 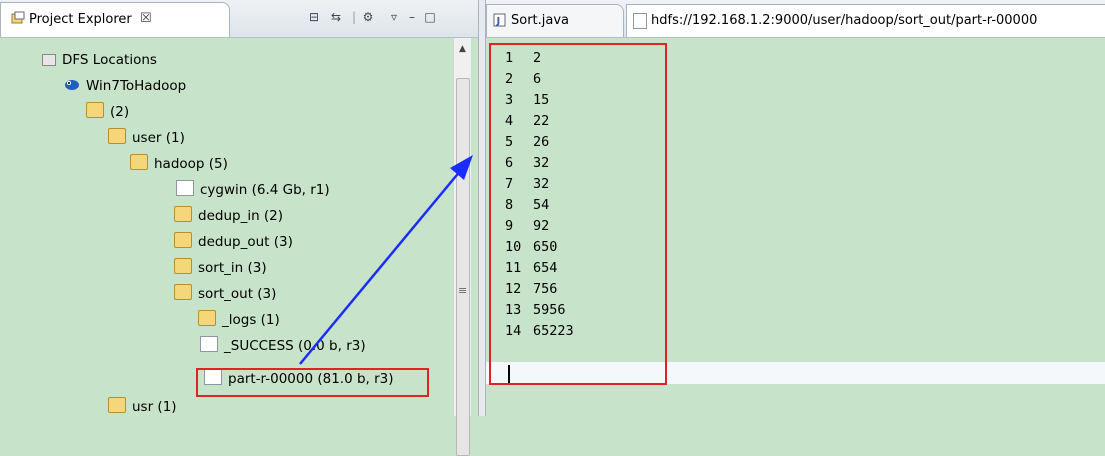 What do you see at coordinates (225, 294) in the screenshot?
I see `tree-node-sort-out: sort_out (3)` at bounding box center [225, 294].